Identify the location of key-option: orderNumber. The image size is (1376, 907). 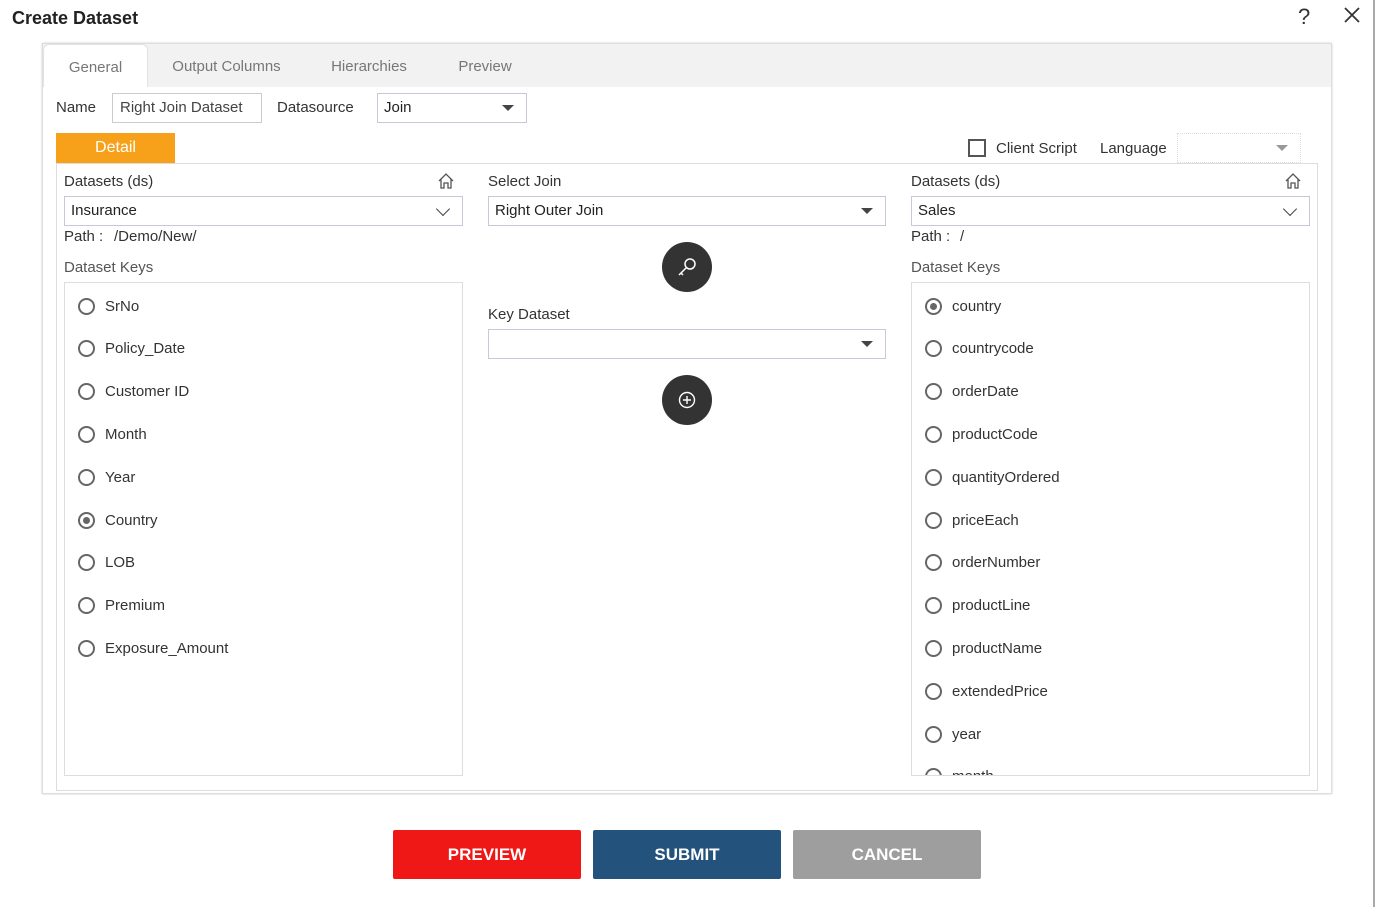
(982, 563).